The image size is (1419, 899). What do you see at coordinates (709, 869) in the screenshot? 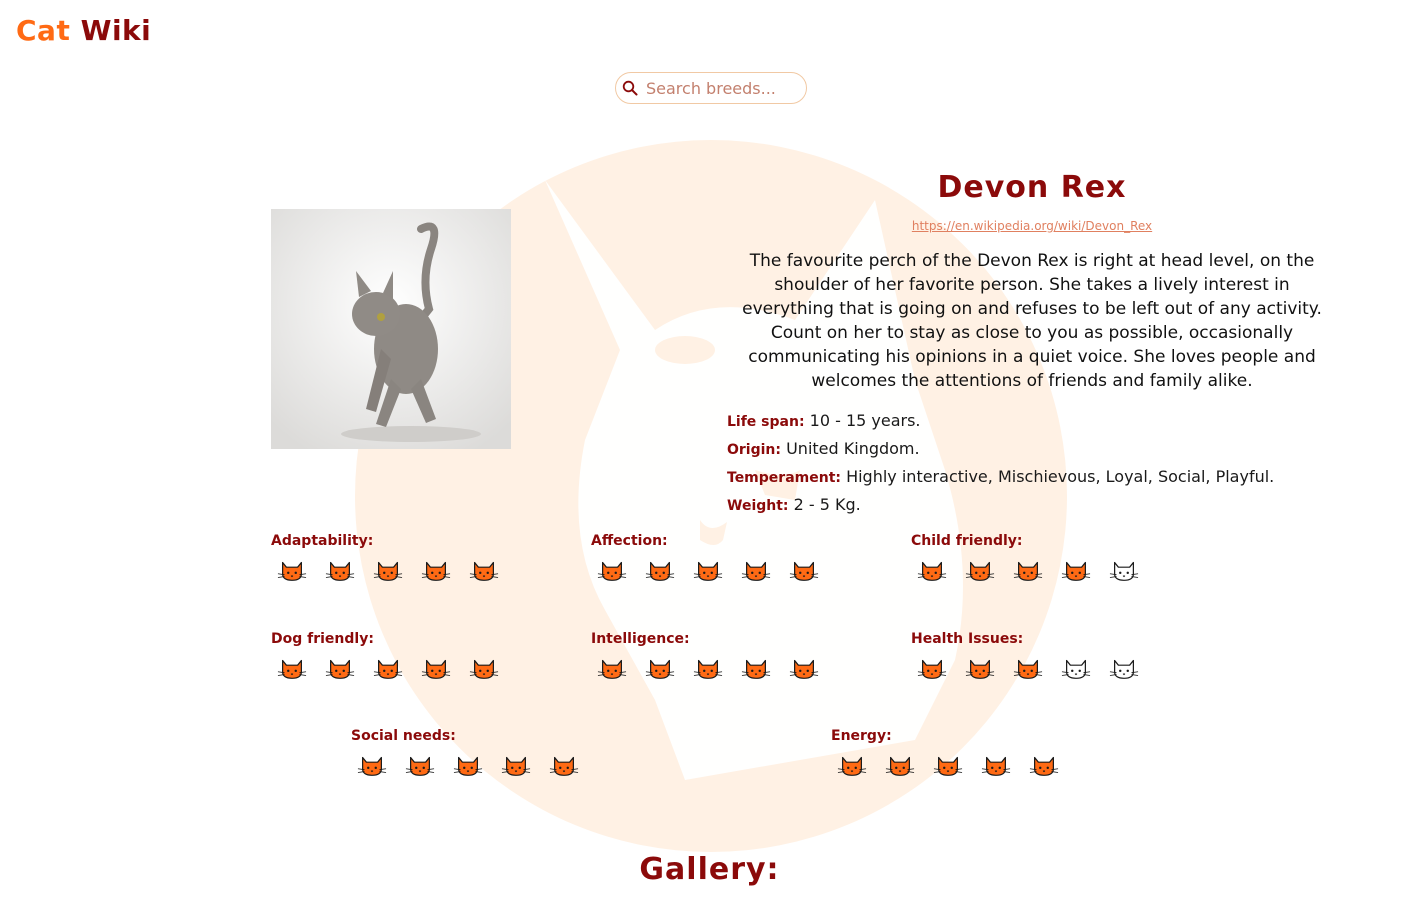
I see `gallery-title: Gallery:` at bounding box center [709, 869].